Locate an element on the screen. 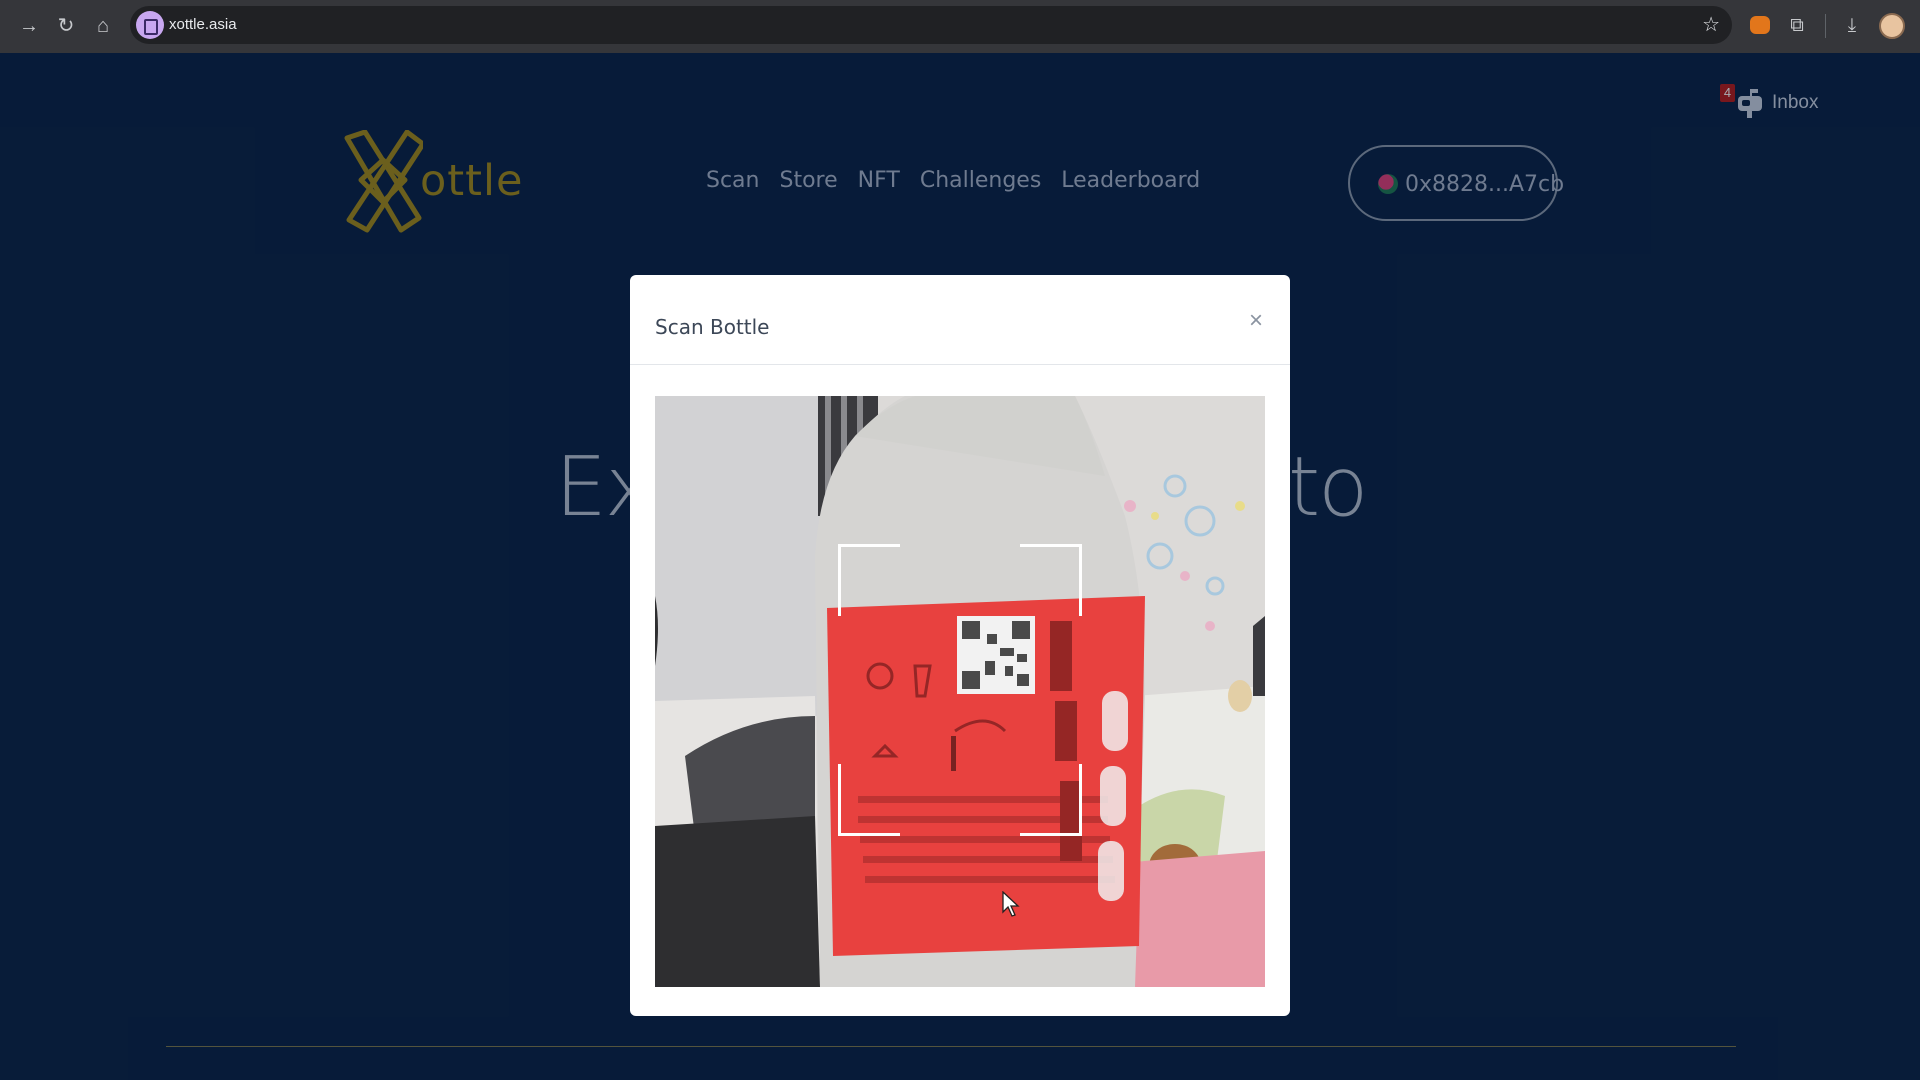  reload-icon: ↻ is located at coordinates (66, 26).